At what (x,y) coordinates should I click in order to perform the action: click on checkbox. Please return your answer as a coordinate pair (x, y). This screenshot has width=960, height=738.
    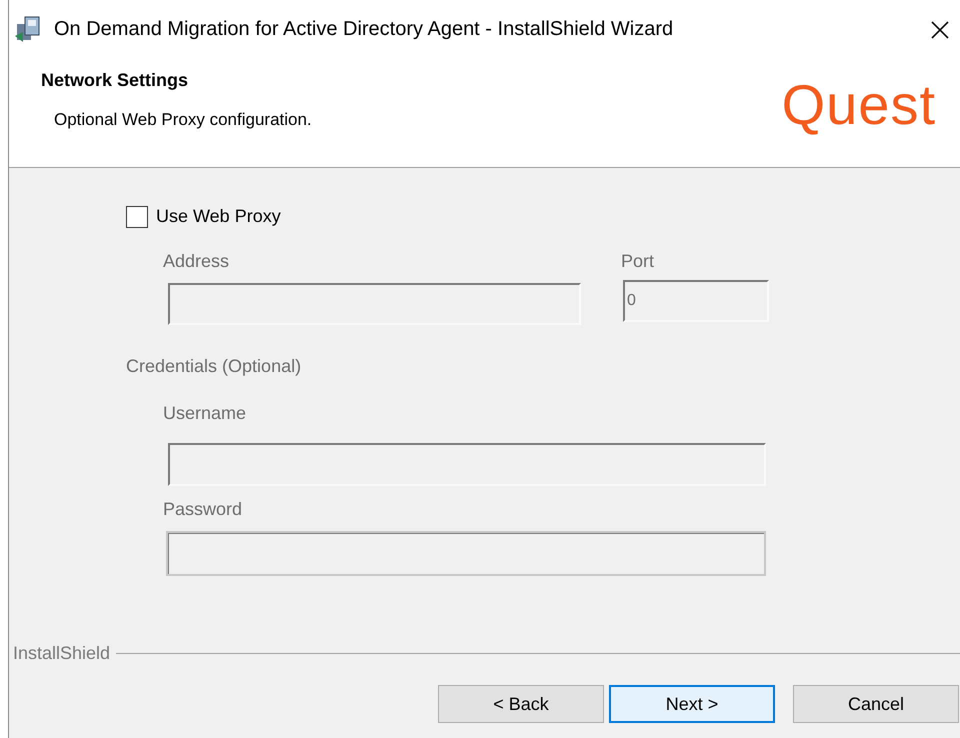
    Looking at the image, I should click on (137, 217).